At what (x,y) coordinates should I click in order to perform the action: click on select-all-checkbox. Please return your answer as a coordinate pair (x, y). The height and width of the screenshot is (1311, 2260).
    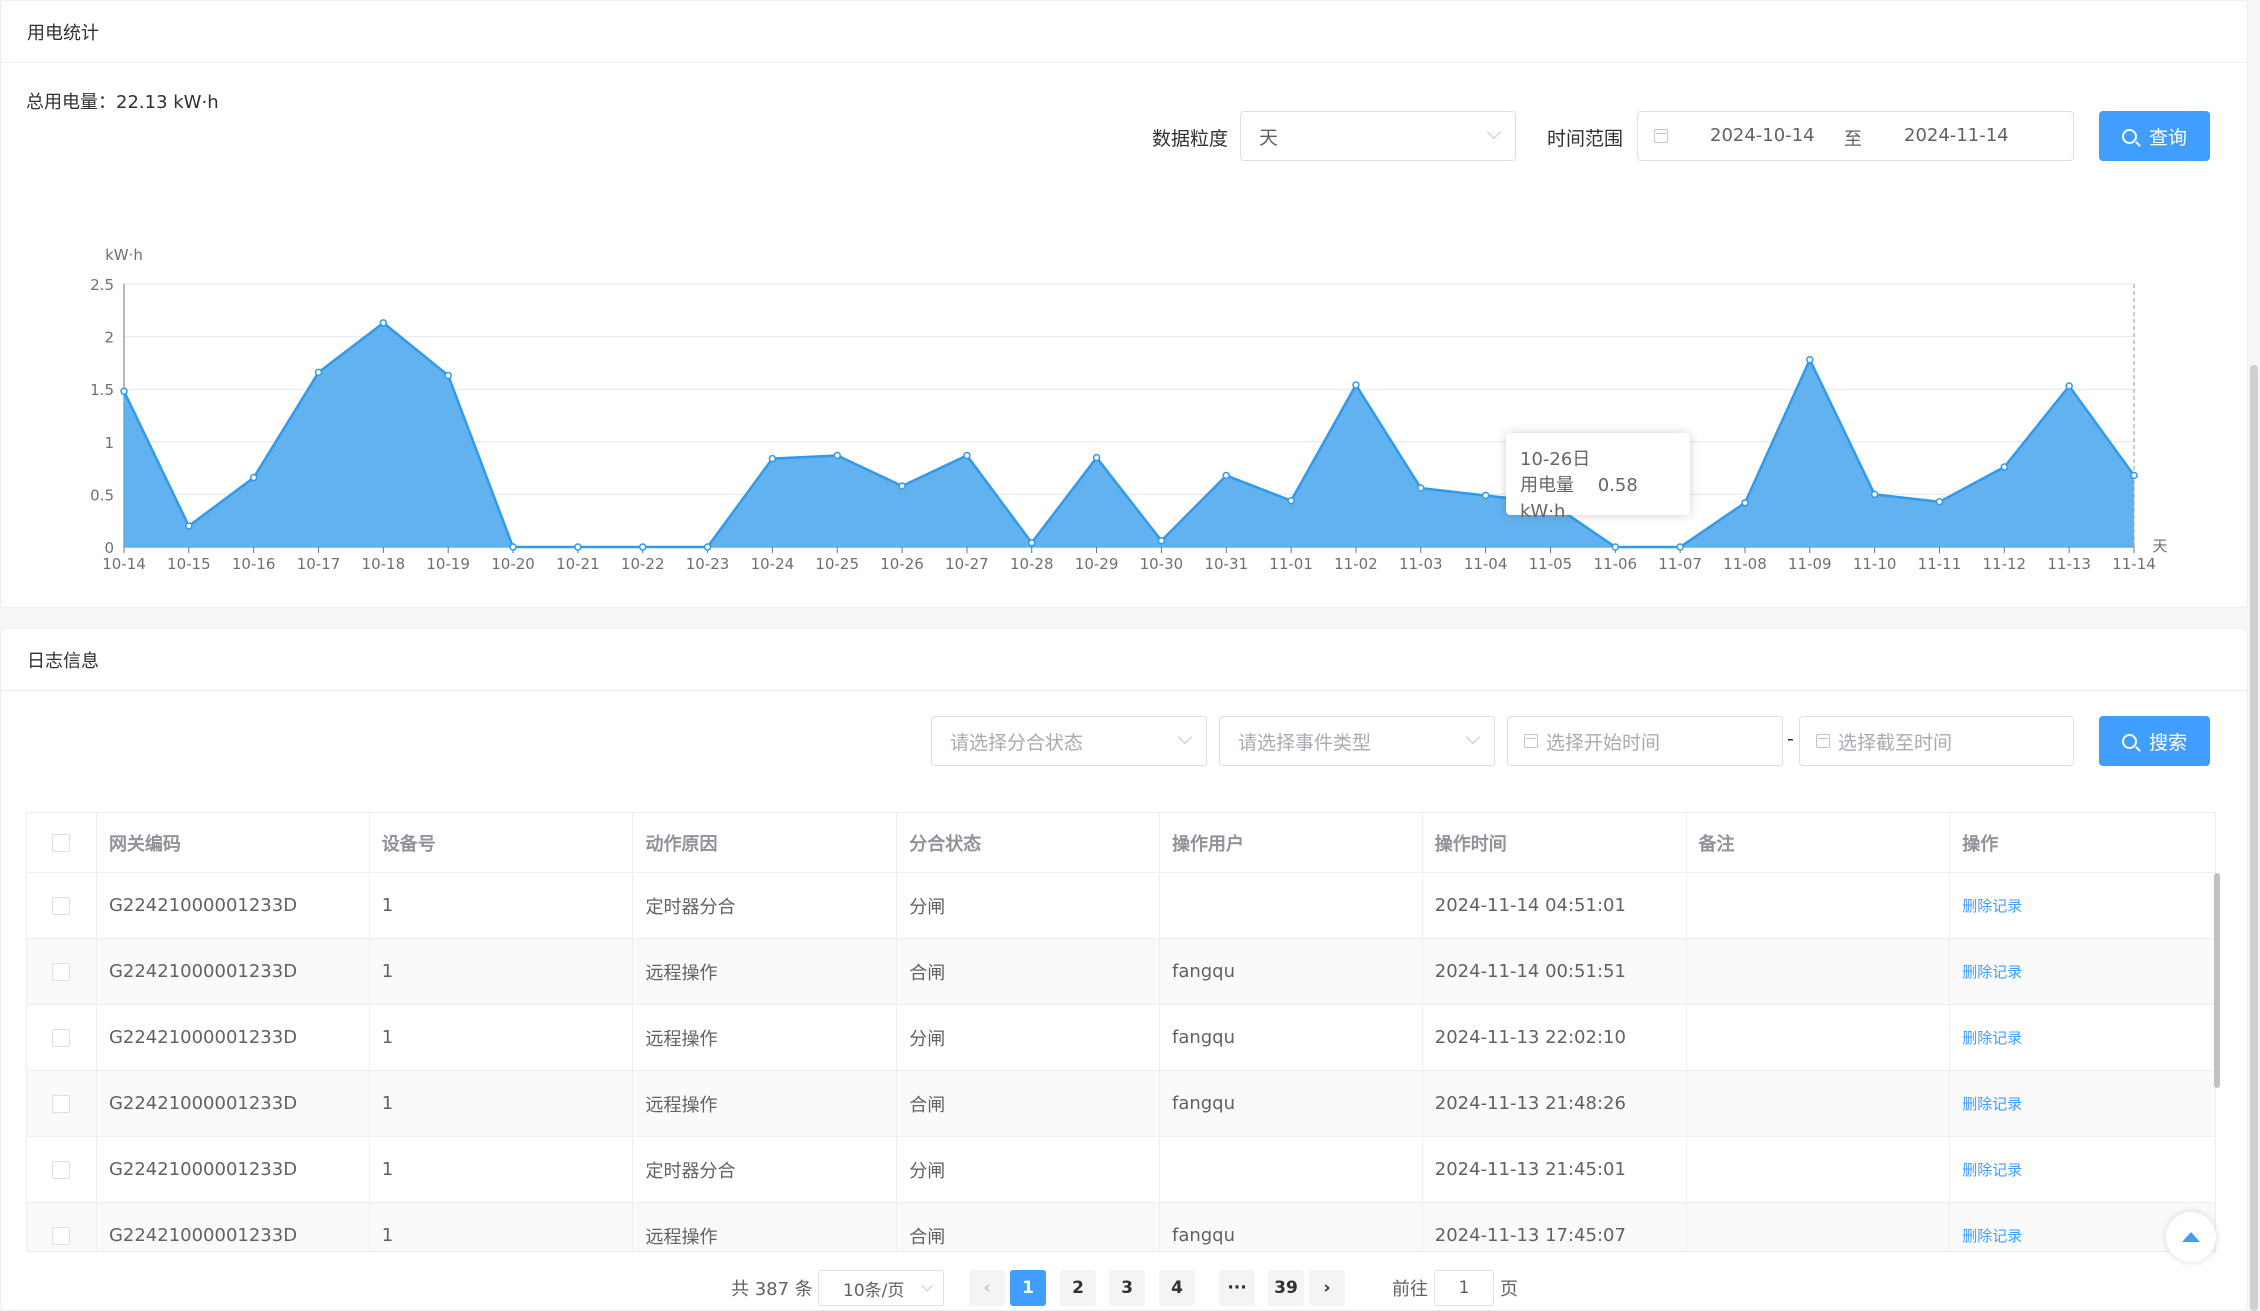
    Looking at the image, I should click on (61, 842).